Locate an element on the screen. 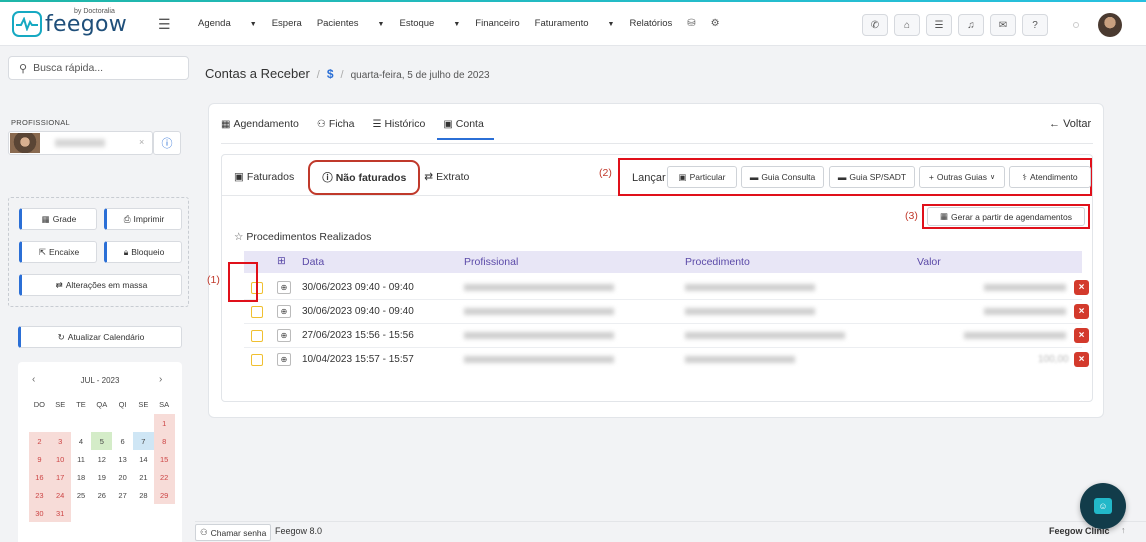  calendar-day: 11 is located at coordinates (81, 459).